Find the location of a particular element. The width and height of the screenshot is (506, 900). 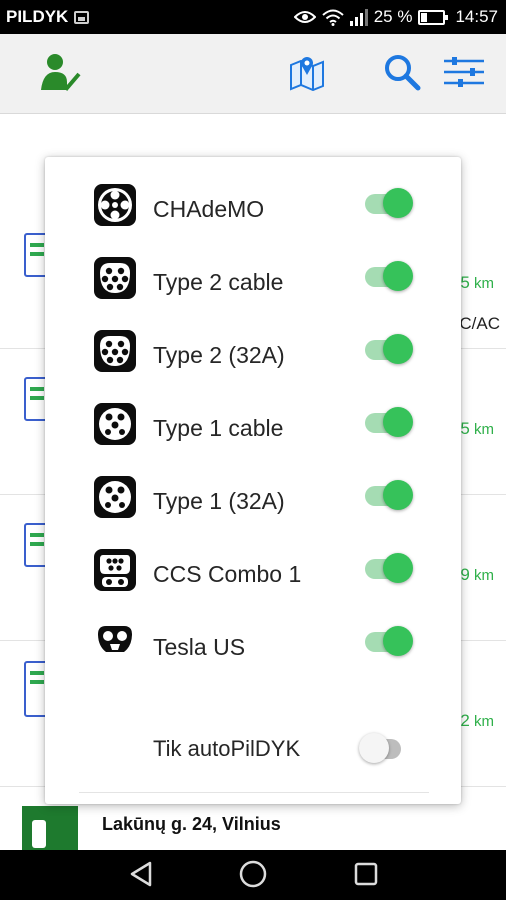

station-thumbnail is located at coordinates (50, 831).